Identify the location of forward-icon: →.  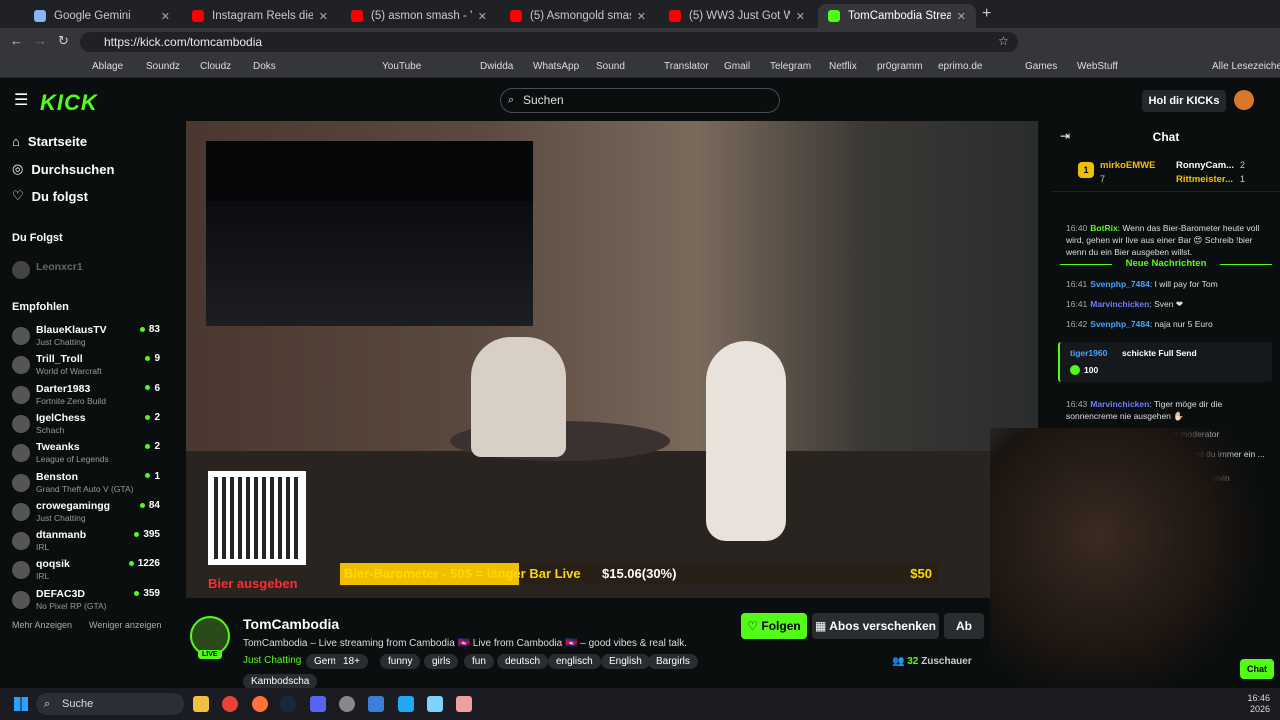
(40, 40).